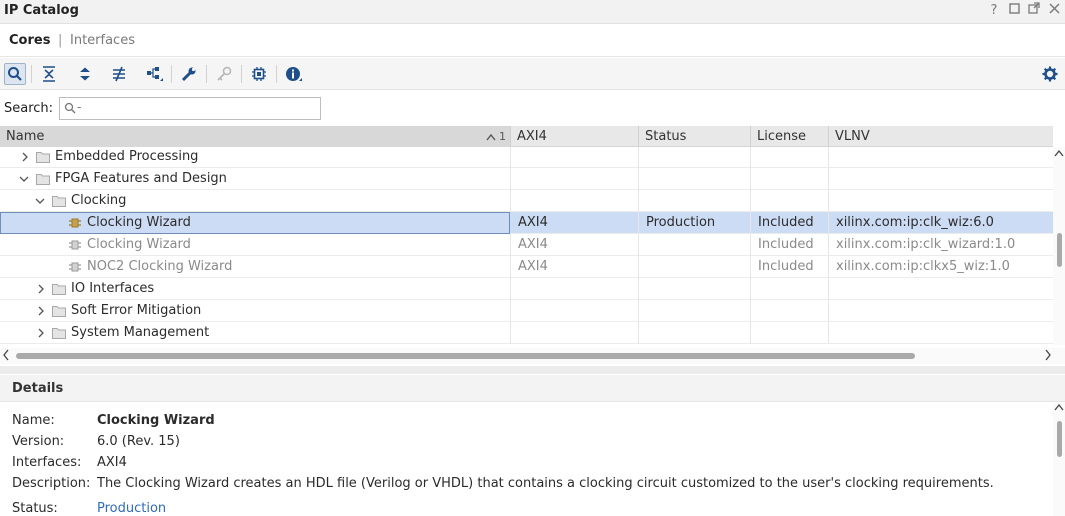 This screenshot has height=516, width=1065. Describe the element at coordinates (155, 74) in the screenshot. I see `hierarchy-icon` at that location.